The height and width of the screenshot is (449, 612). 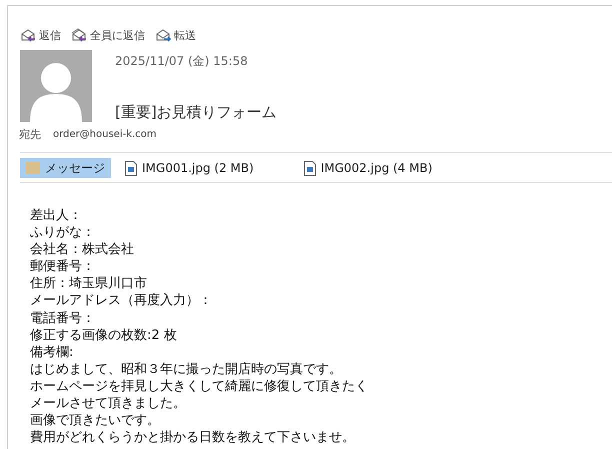 What do you see at coordinates (175, 35) in the screenshot?
I see `forward-button: 転送` at bounding box center [175, 35].